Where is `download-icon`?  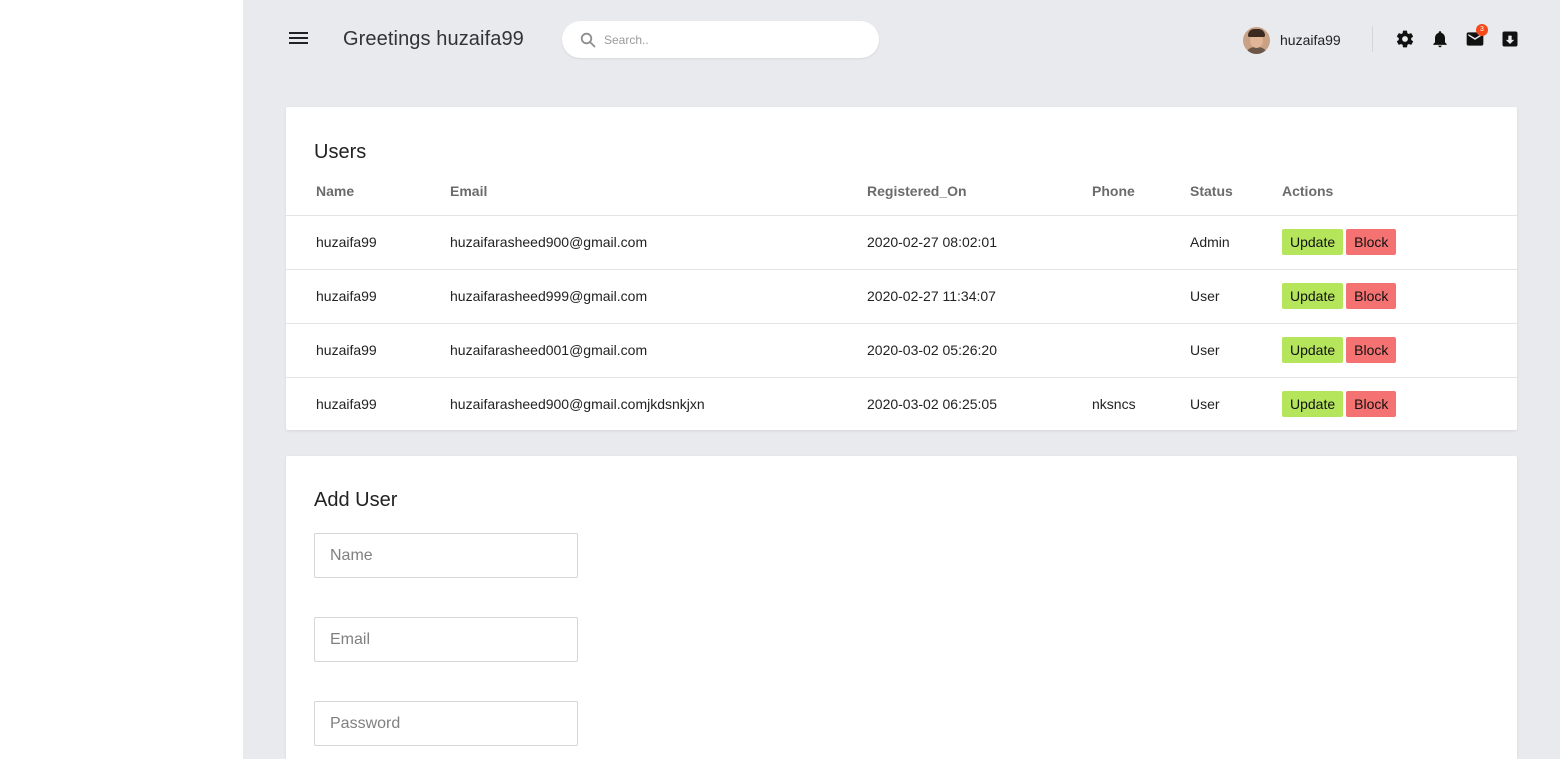 download-icon is located at coordinates (1510, 39).